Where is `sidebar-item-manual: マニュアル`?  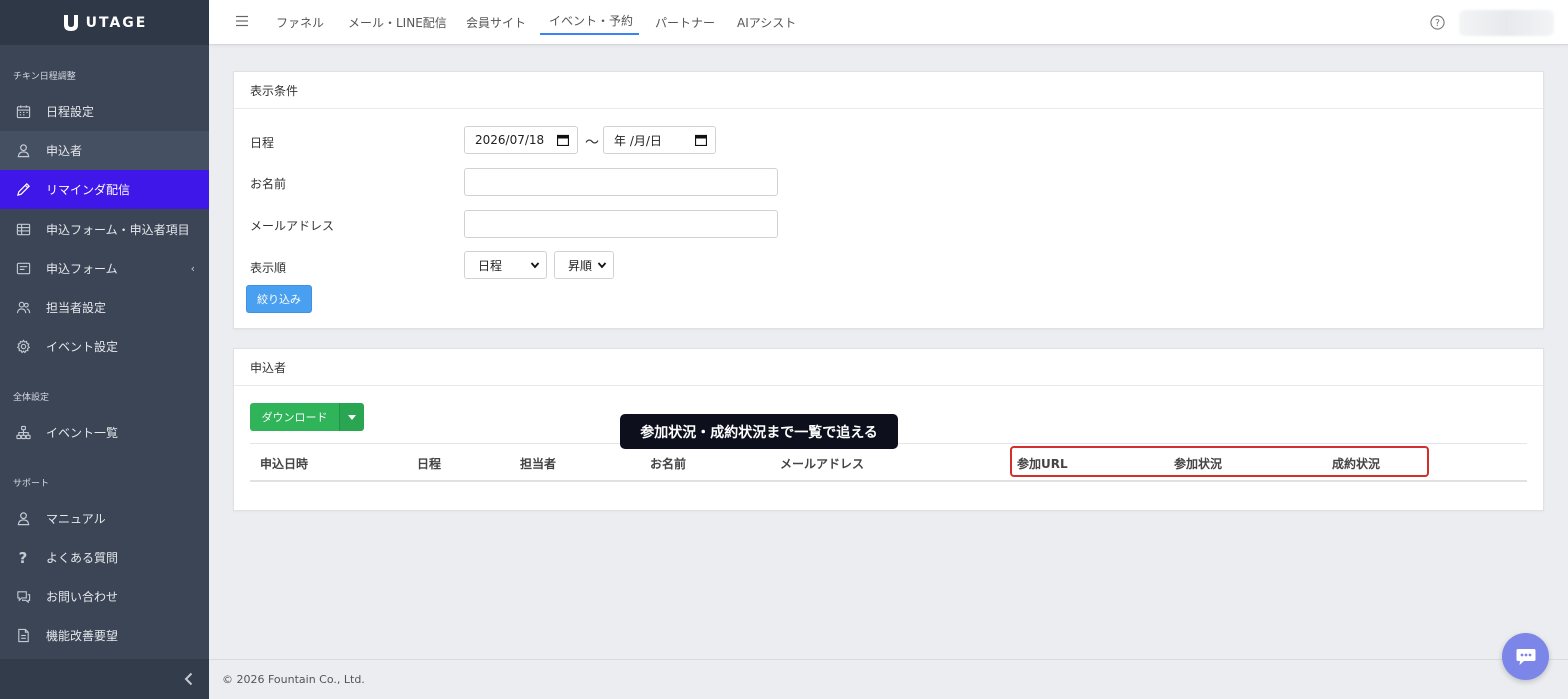
sidebar-item-manual: マニュアル is located at coordinates (104, 518).